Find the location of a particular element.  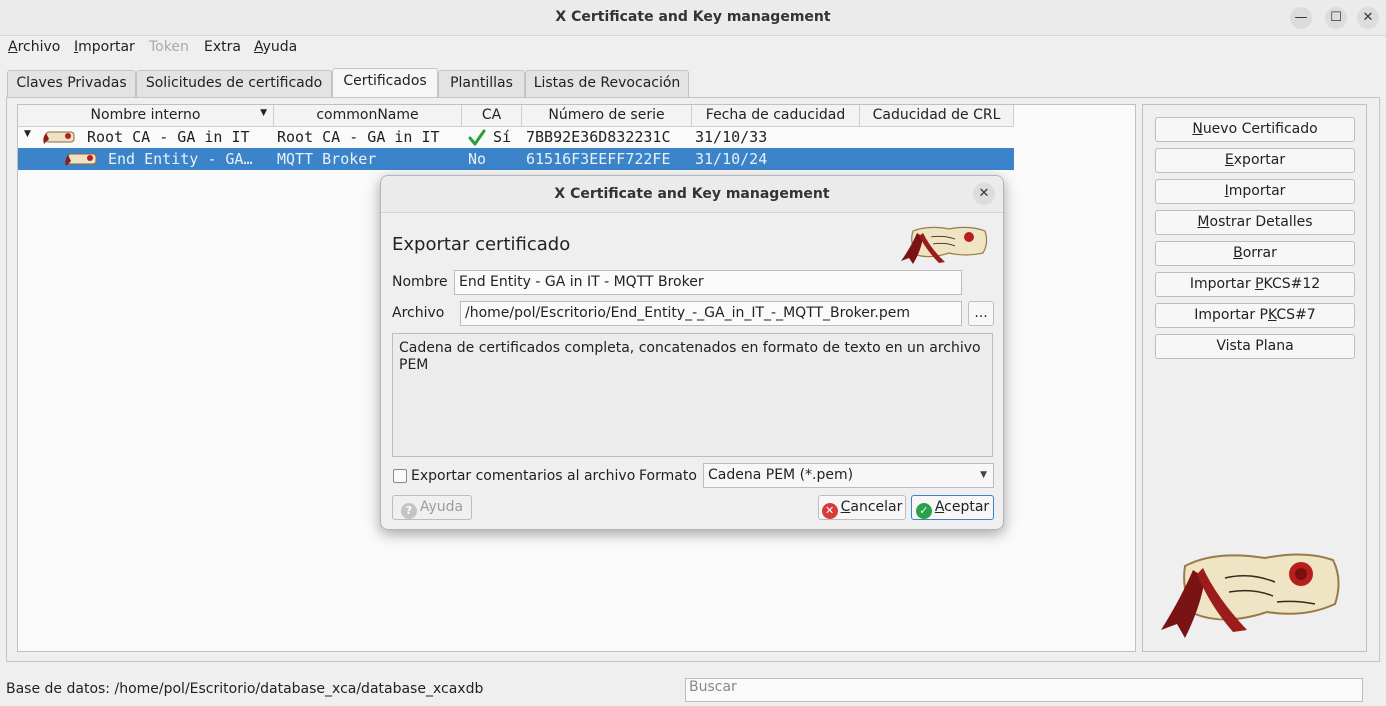

import-pkcs12-button: Importar PKCS#12 is located at coordinates (1255, 284).